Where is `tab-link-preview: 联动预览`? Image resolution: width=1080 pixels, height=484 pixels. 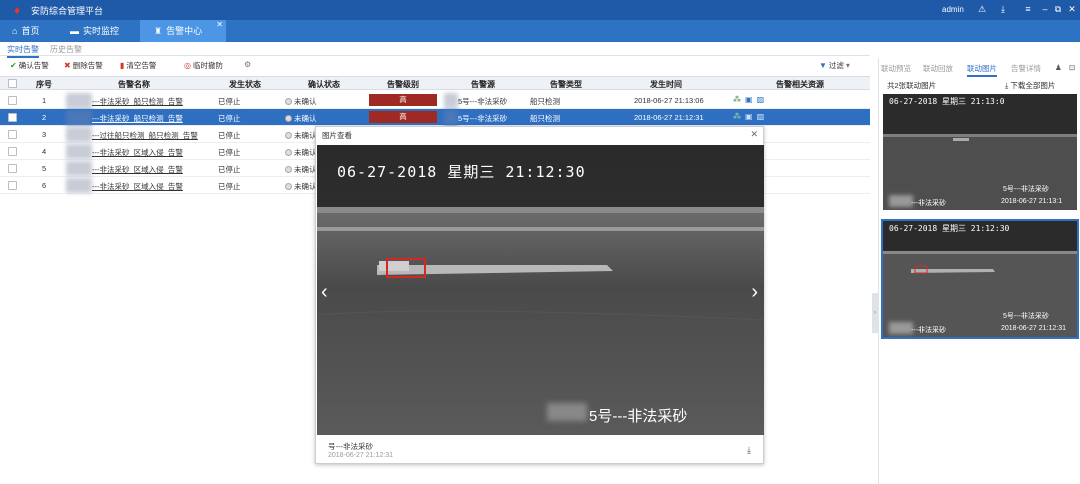
tab-link-preview: 联动预览 is located at coordinates (896, 68).